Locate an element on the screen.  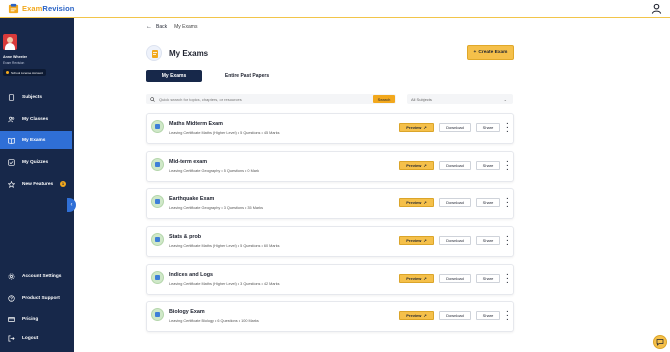
chevron-down-icon: ⌄ is located at coordinates (505, 99).